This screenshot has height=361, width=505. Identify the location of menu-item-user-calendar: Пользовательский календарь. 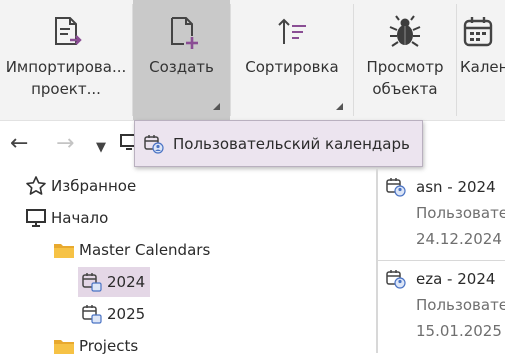
(291, 144).